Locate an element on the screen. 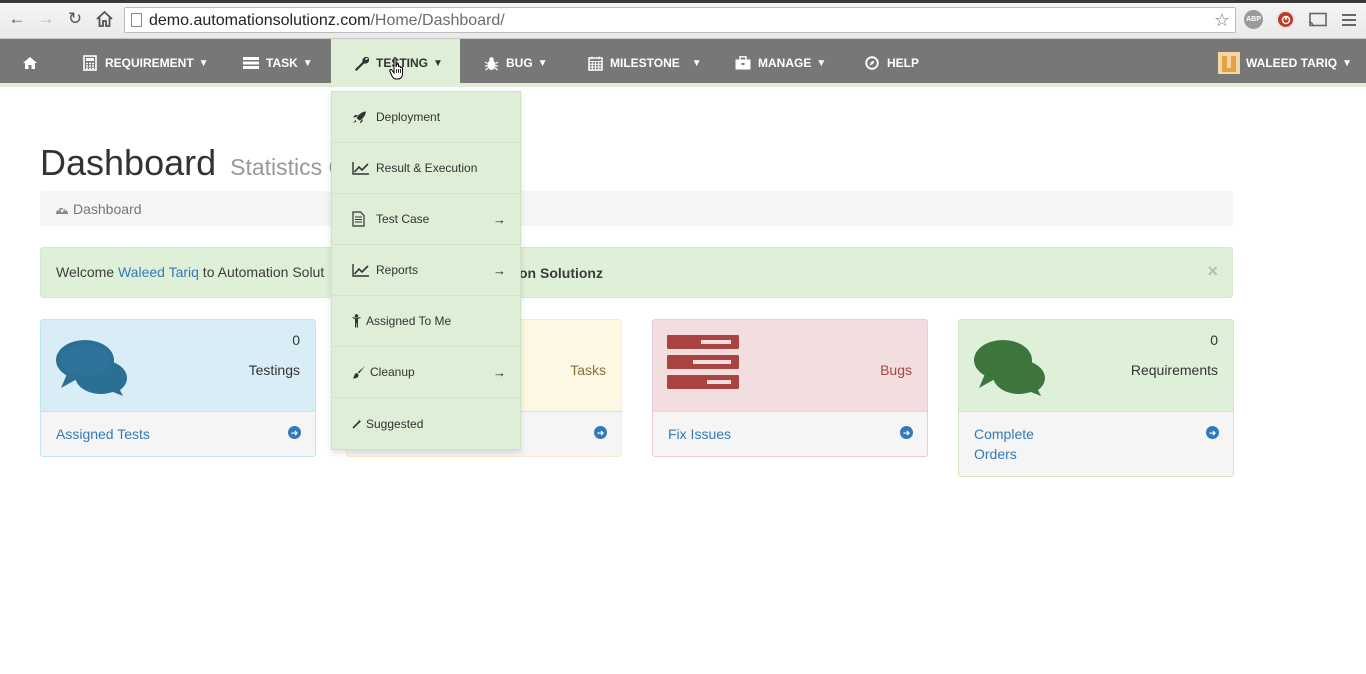 This screenshot has height=674, width=1366. panel-bugs: Bugs Fix Issues ➜ is located at coordinates (790, 388).